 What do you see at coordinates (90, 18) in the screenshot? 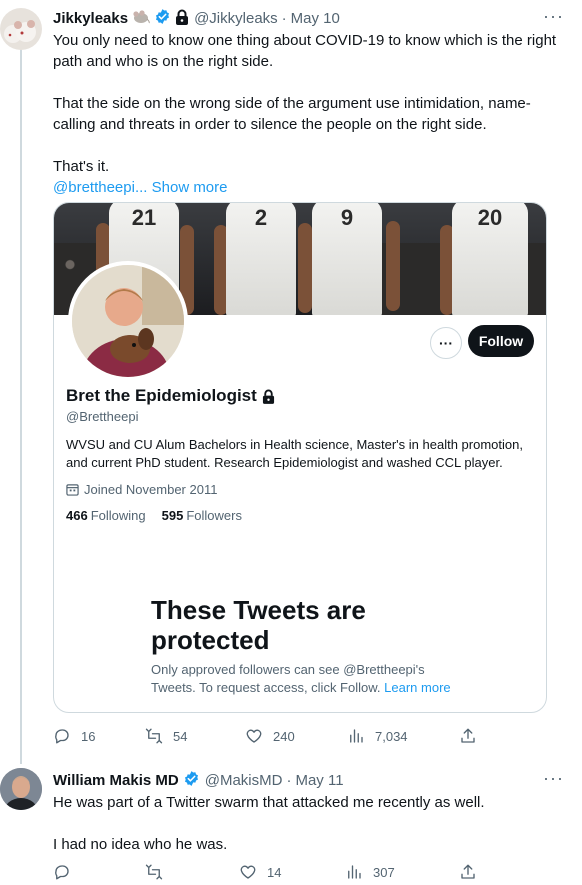
I see `author-name: Jikkyleaks` at bounding box center [90, 18].